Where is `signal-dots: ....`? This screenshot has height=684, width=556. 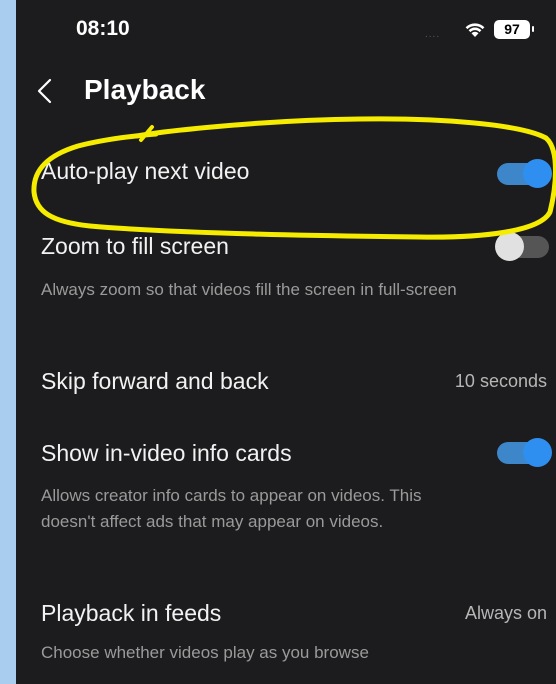 signal-dots: .... is located at coordinates (433, 34).